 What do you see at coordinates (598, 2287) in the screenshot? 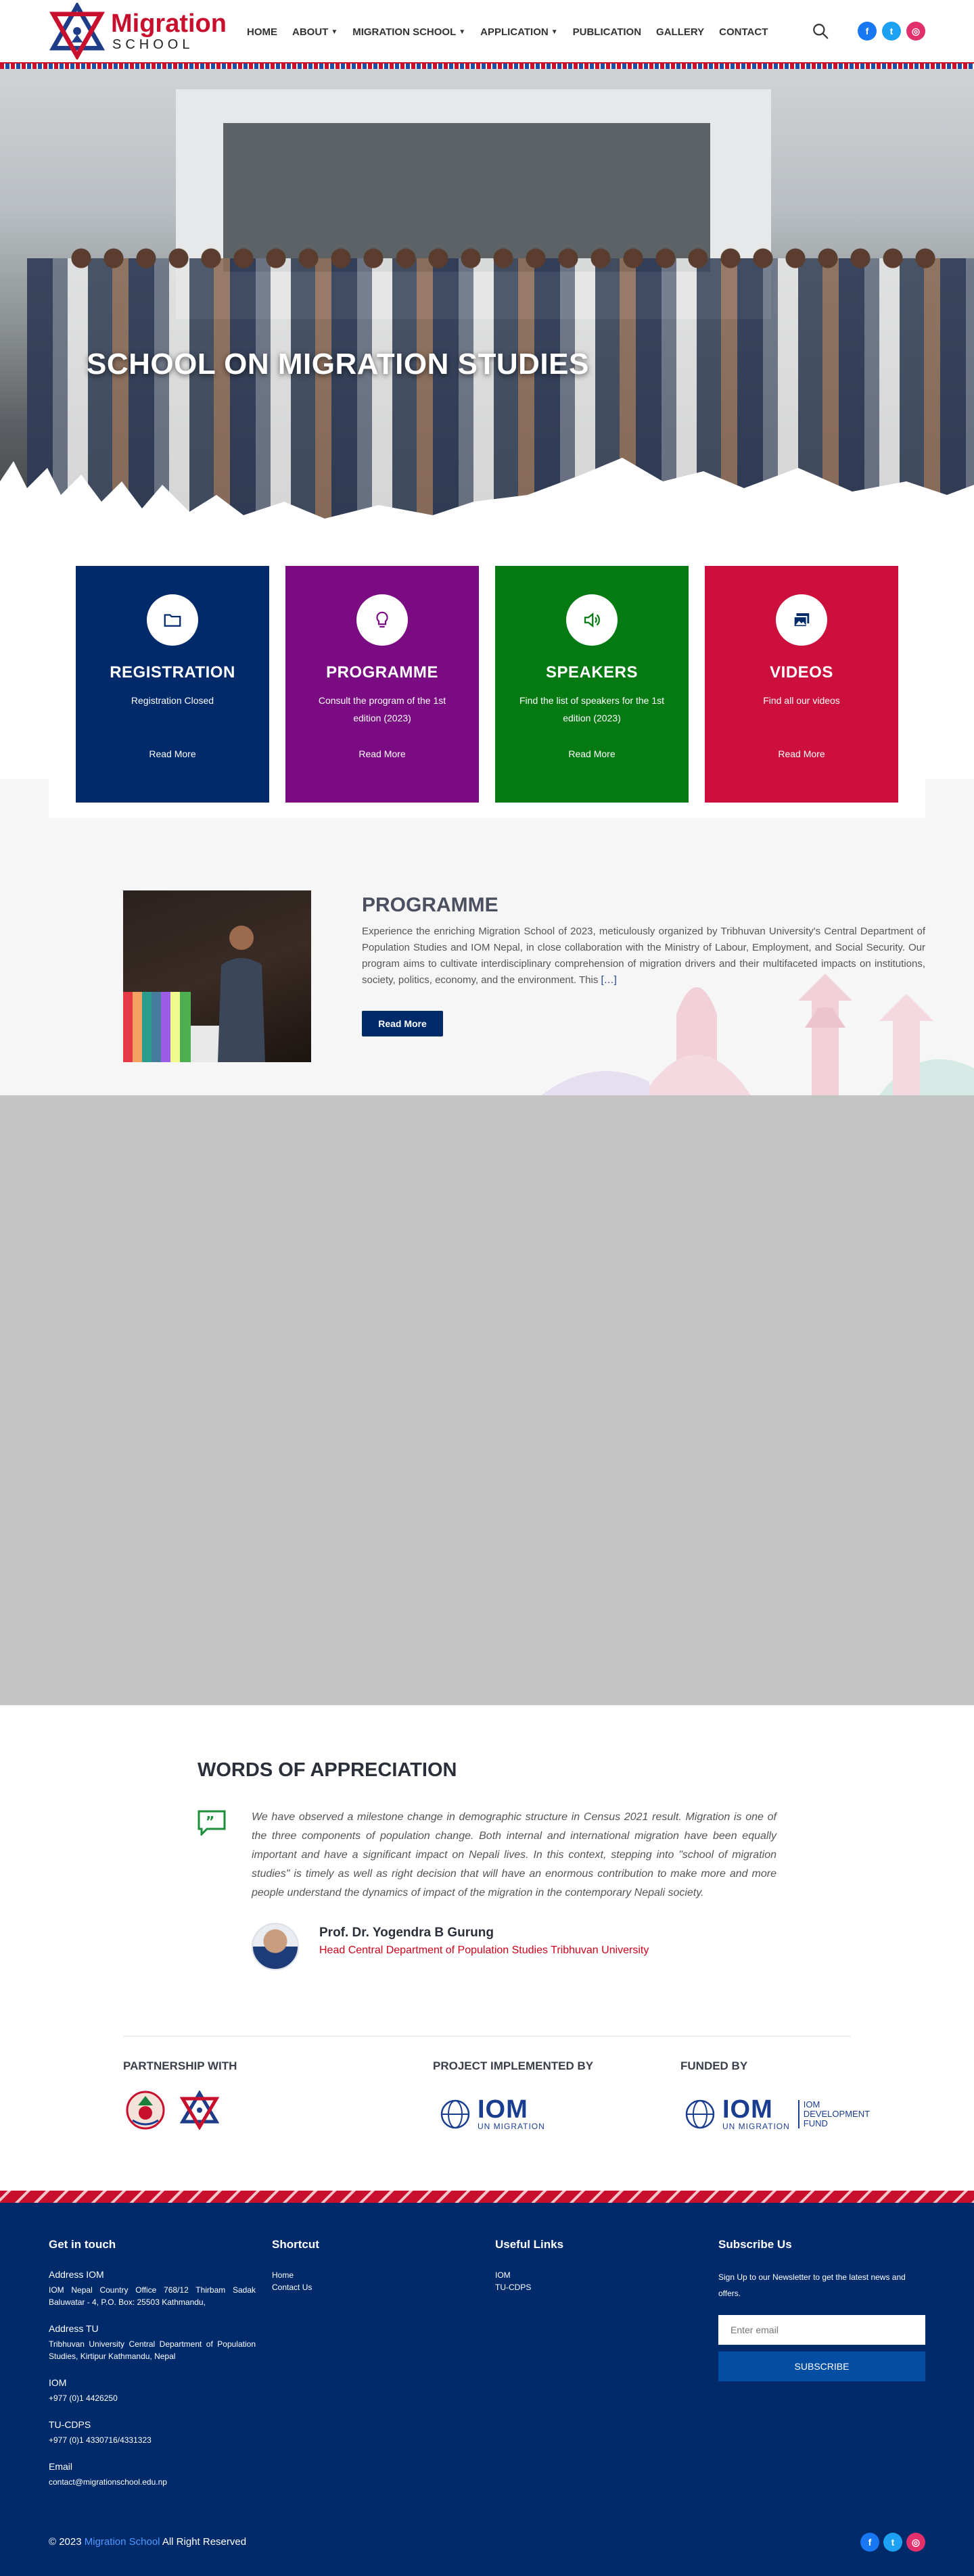
I see `footer-link-tu-cdps: TU-CDPS` at bounding box center [598, 2287].